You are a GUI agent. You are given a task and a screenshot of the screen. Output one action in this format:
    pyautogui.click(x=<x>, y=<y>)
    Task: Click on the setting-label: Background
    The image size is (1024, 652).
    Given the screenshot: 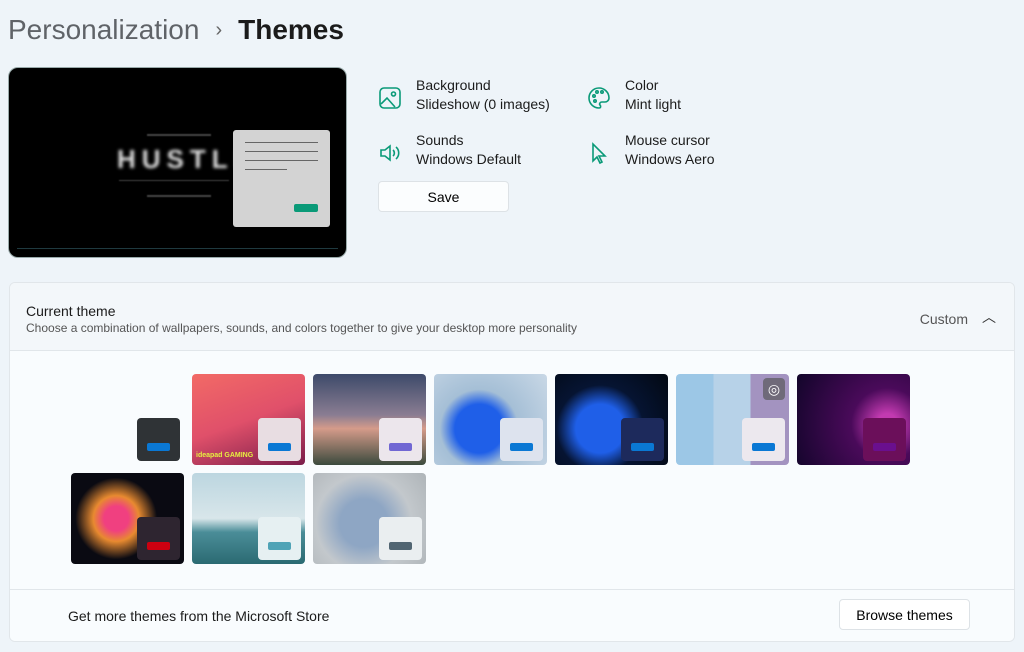 What is the action you would take?
    pyautogui.click(x=453, y=85)
    